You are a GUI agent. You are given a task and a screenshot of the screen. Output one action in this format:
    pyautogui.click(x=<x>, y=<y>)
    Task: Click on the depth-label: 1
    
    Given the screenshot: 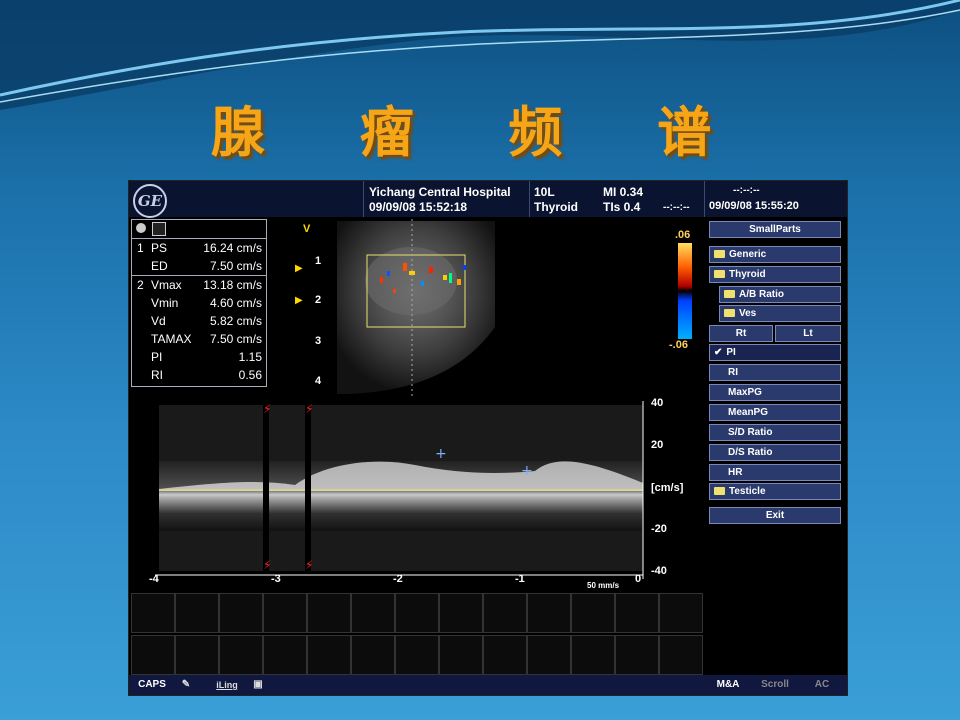 What is the action you would take?
    pyautogui.click(x=318, y=261)
    